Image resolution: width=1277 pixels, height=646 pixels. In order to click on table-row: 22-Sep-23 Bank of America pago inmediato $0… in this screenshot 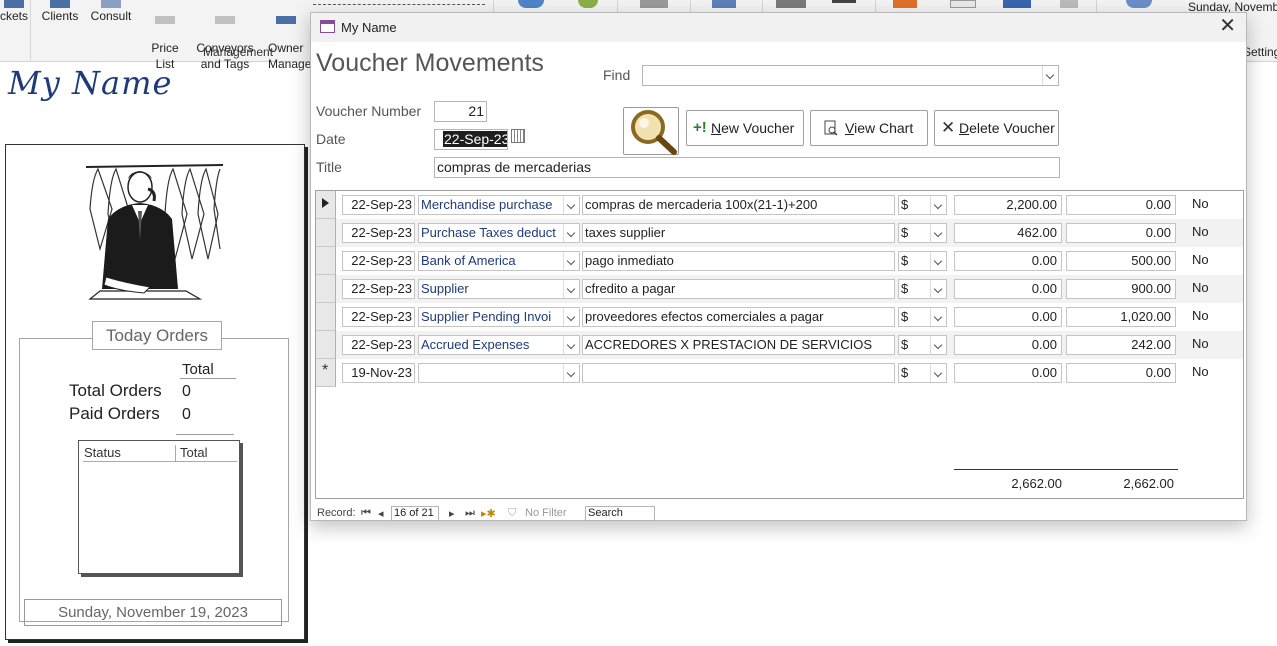, I will do `click(779, 261)`.